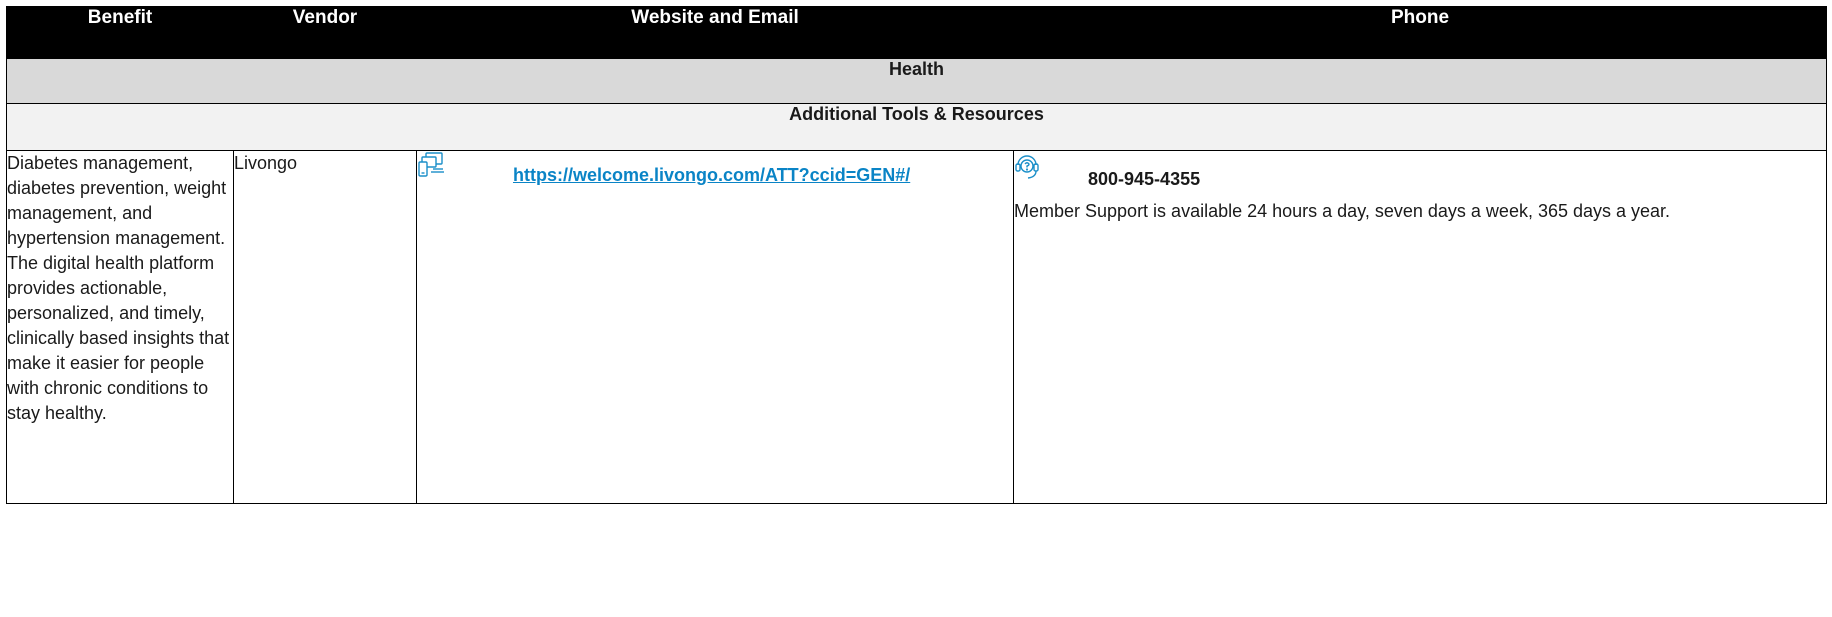 The width and height of the screenshot is (1832, 617). Describe the element at coordinates (325, 327) in the screenshot. I see `vendor-name: Livongo` at that location.